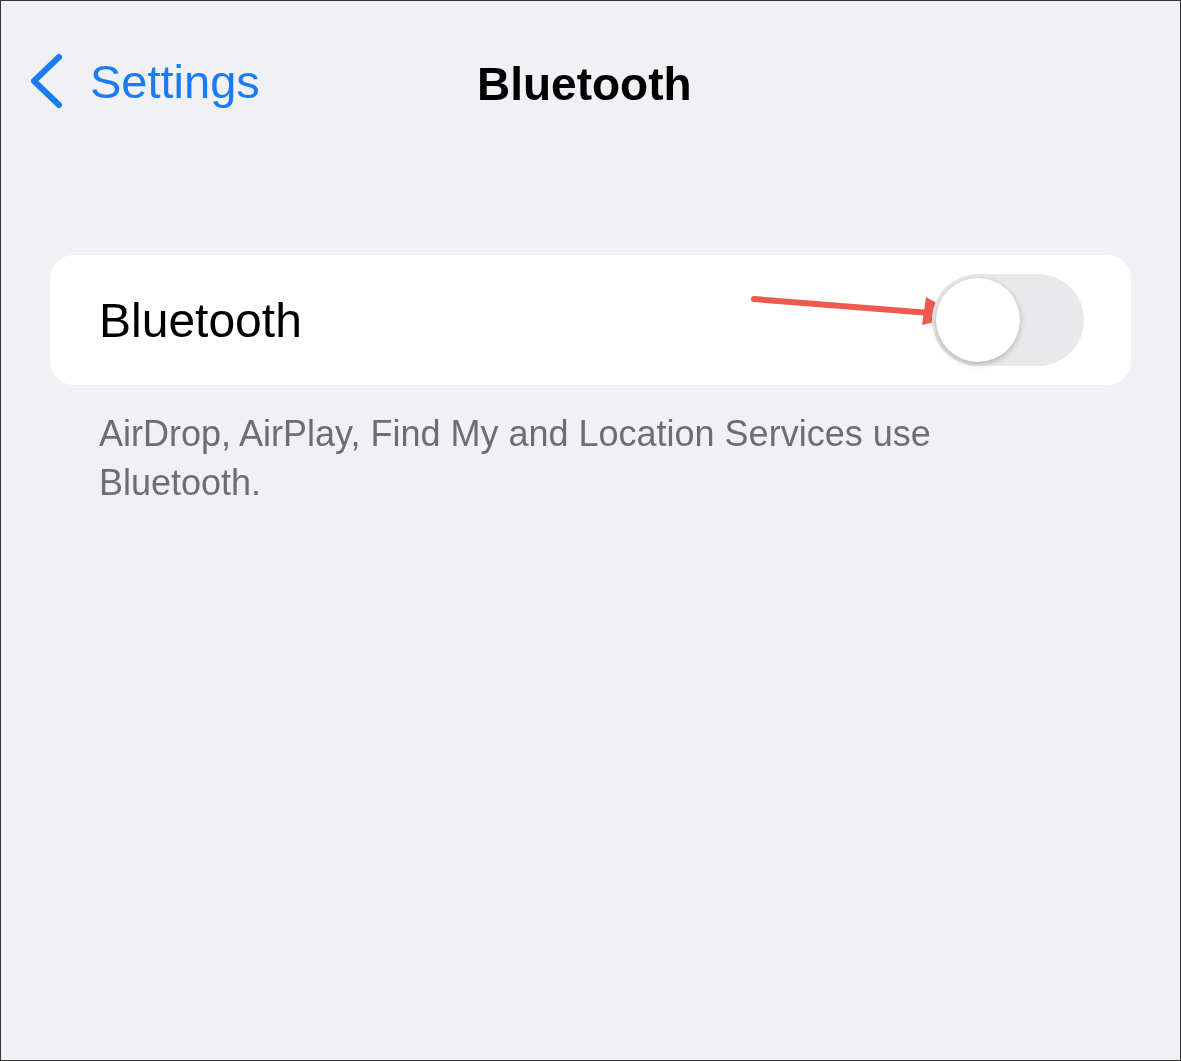 Image resolution: width=1181 pixels, height=1061 pixels. I want to click on footer-note: AirDrop, AirPlay, Find My and Location Services use Bluetooth., so click(515, 458).